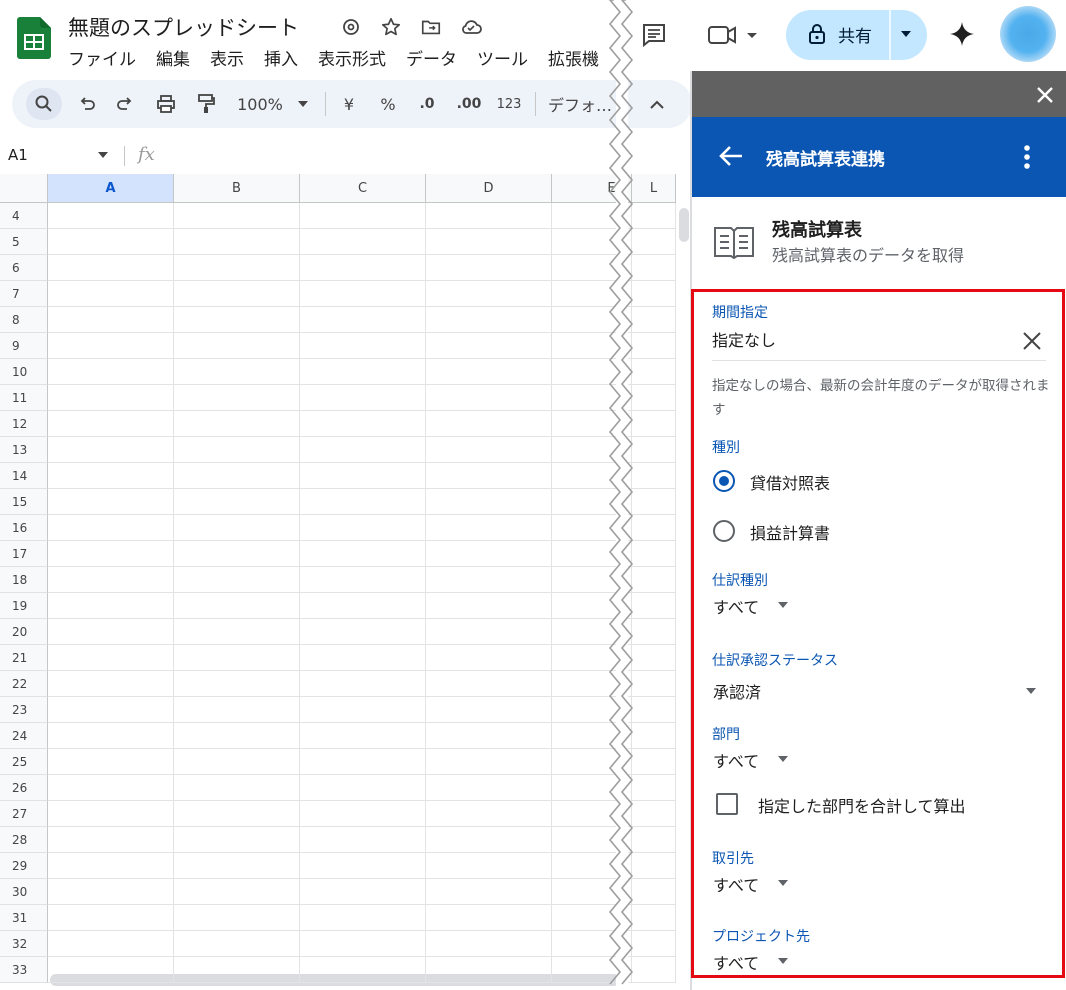 This screenshot has height=990, width=1066. Describe the element at coordinates (351, 27) in the screenshot. I see `gemini-tag-icon` at that location.